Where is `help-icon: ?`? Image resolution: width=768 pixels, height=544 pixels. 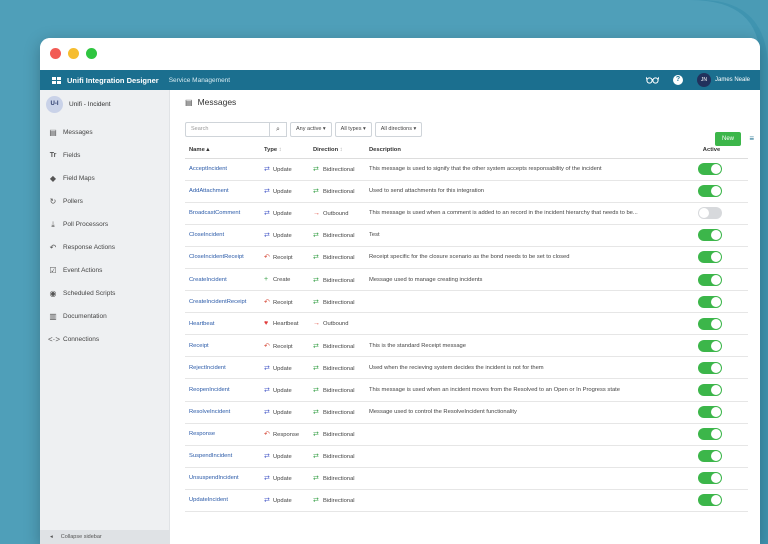
help-icon: ? is located at coordinates (677, 80).